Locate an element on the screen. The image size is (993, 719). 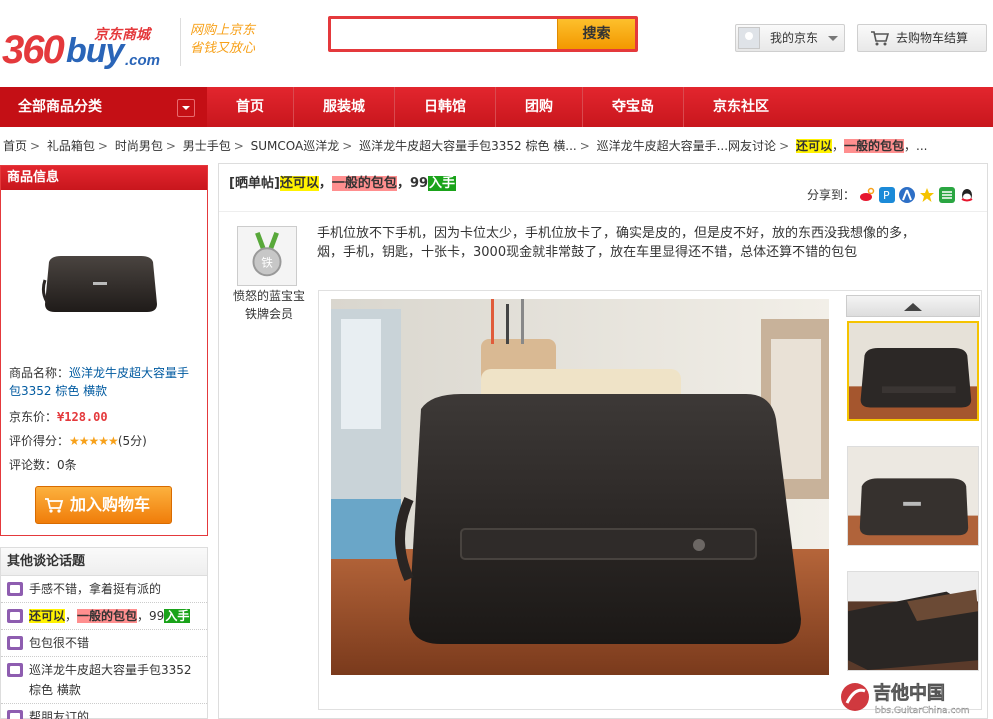
nav-item-community: 京东社区 is located at coordinates (741, 107).